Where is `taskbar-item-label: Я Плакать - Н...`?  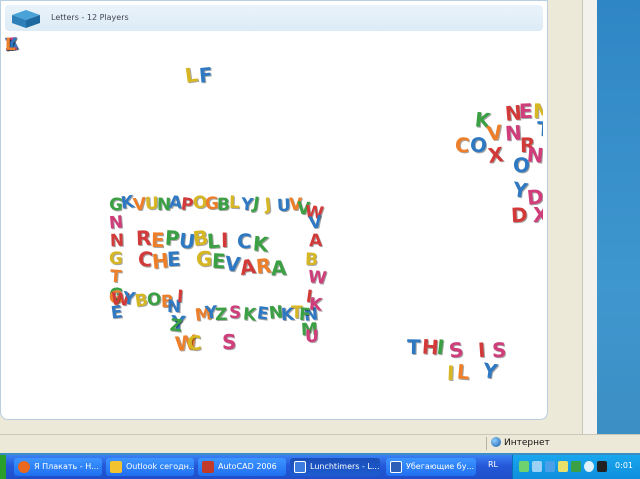
taskbar-item-label: Я Плакать - Н... is located at coordinates (66, 466).